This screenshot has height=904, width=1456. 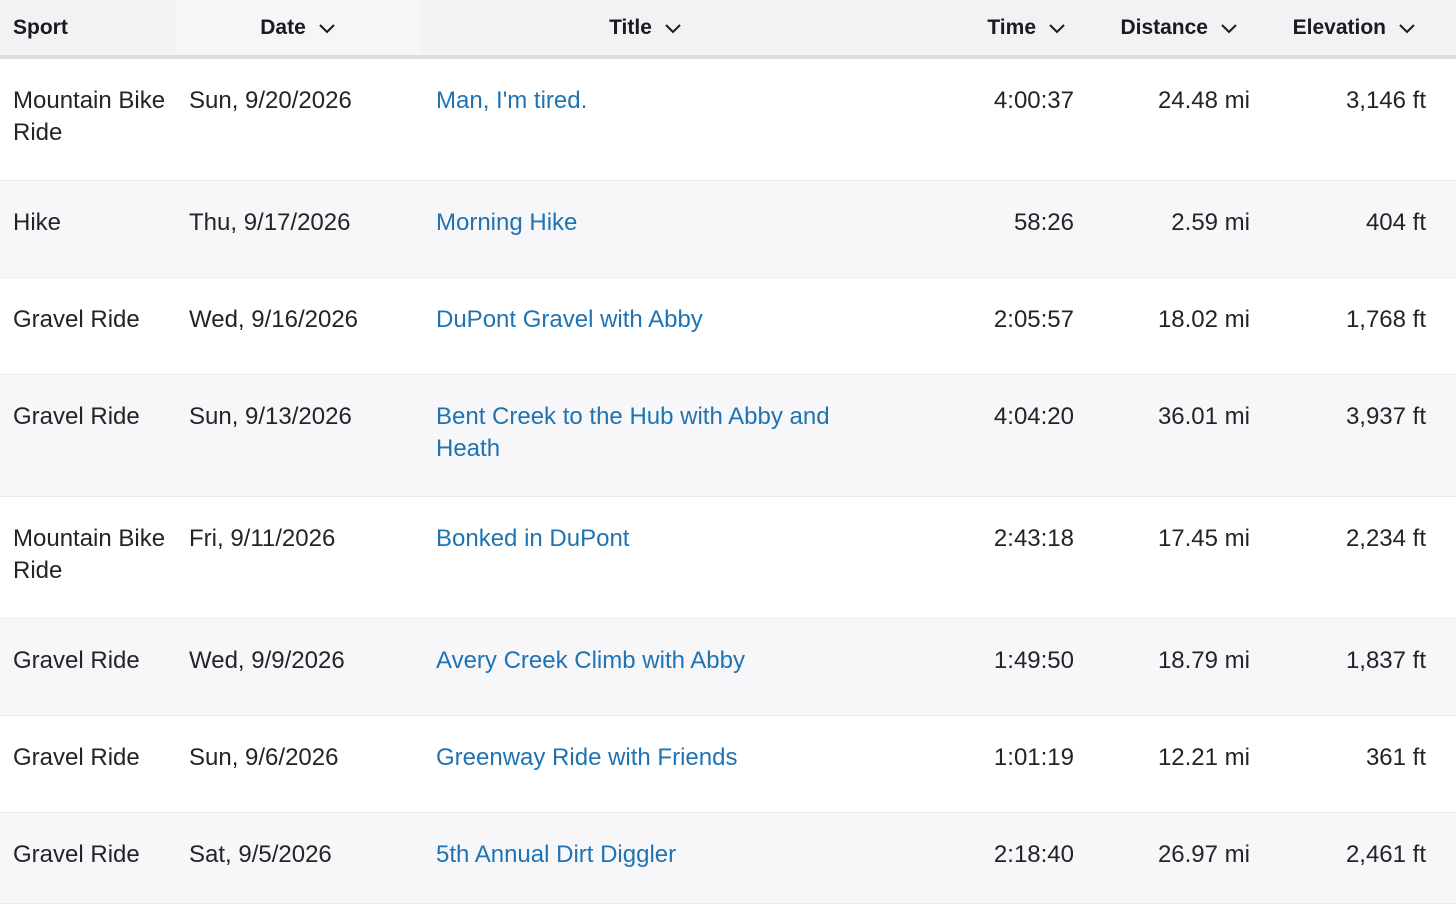 What do you see at coordinates (1203, 854) in the screenshot?
I see `distance-cell: 26.97 mi` at bounding box center [1203, 854].